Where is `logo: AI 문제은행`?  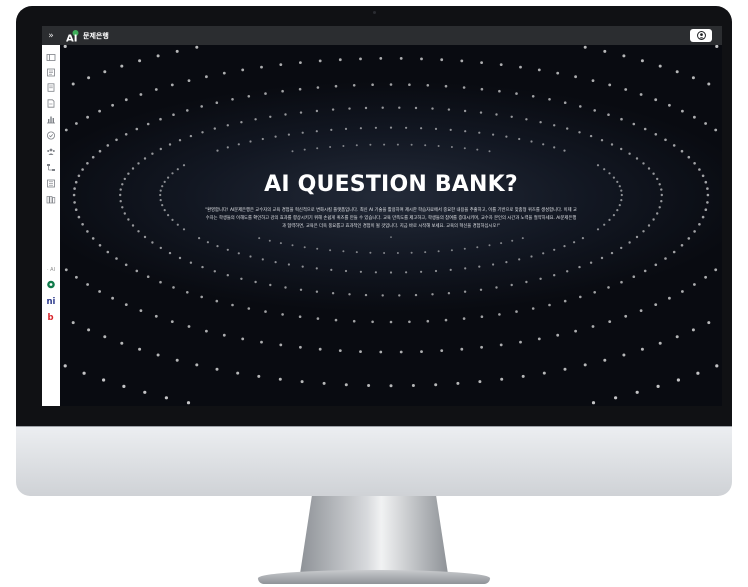 logo: AI 문제은행 is located at coordinates (87, 35).